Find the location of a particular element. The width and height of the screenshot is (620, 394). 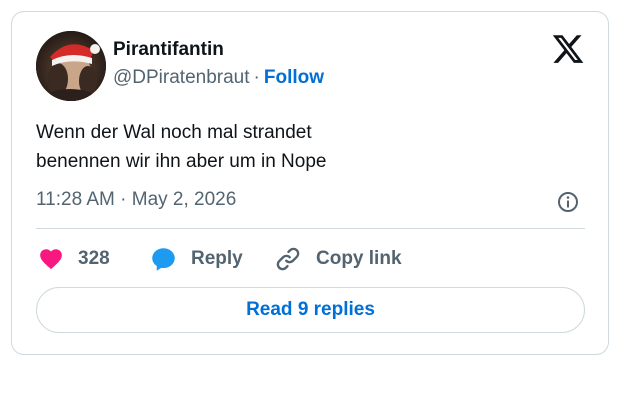

like-button: 328 is located at coordinates (74, 259).